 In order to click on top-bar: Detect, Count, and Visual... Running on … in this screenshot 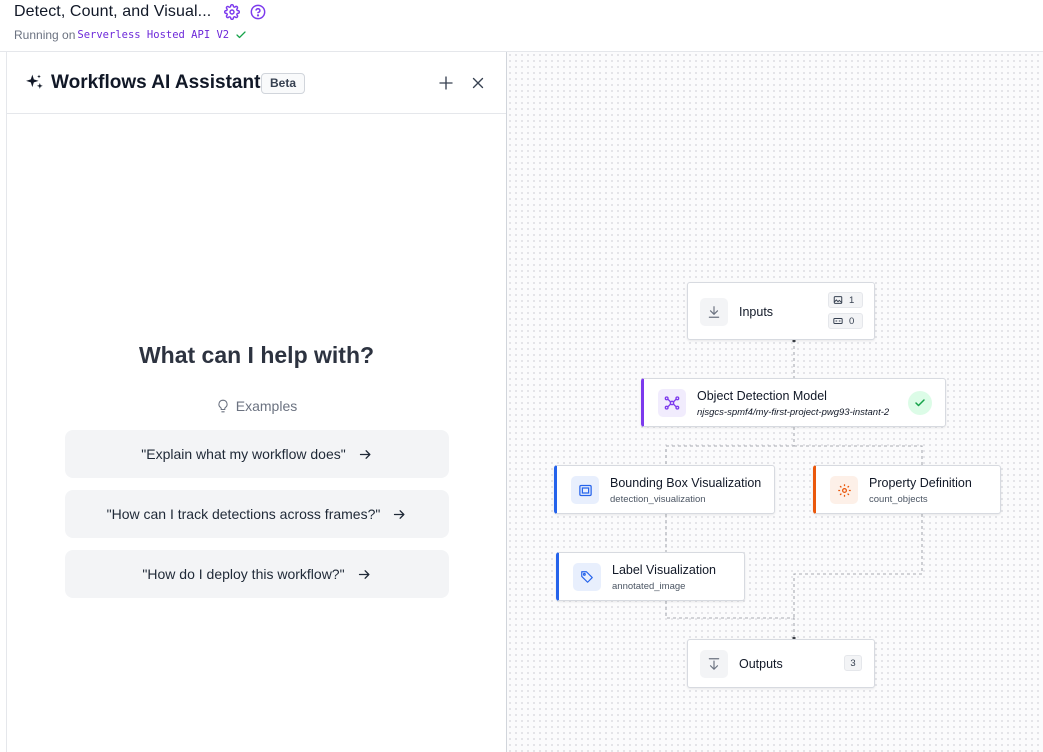, I will do `click(521, 26)`.